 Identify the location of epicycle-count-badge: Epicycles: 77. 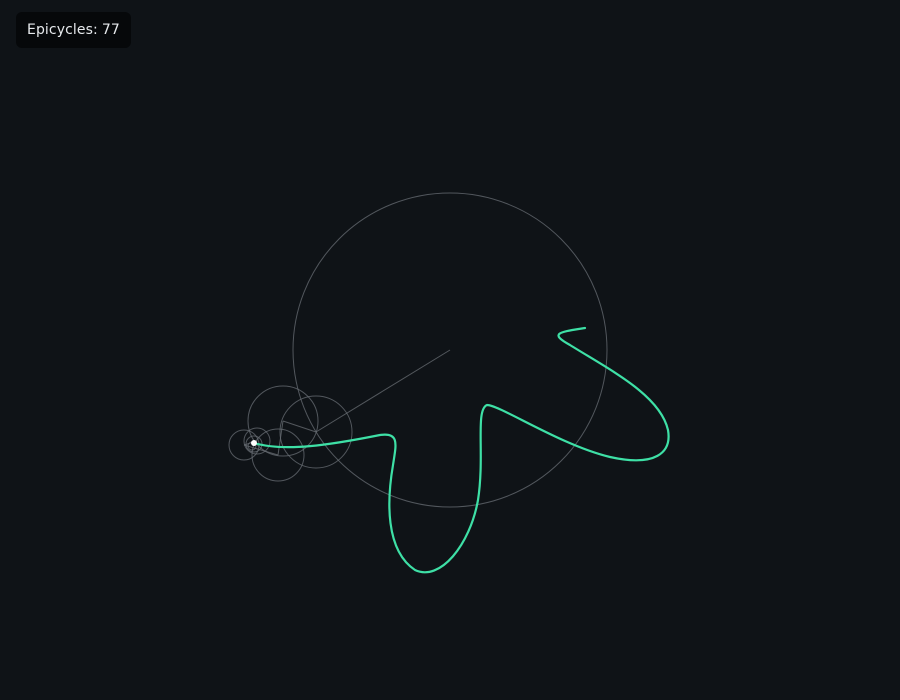
(73, 30).